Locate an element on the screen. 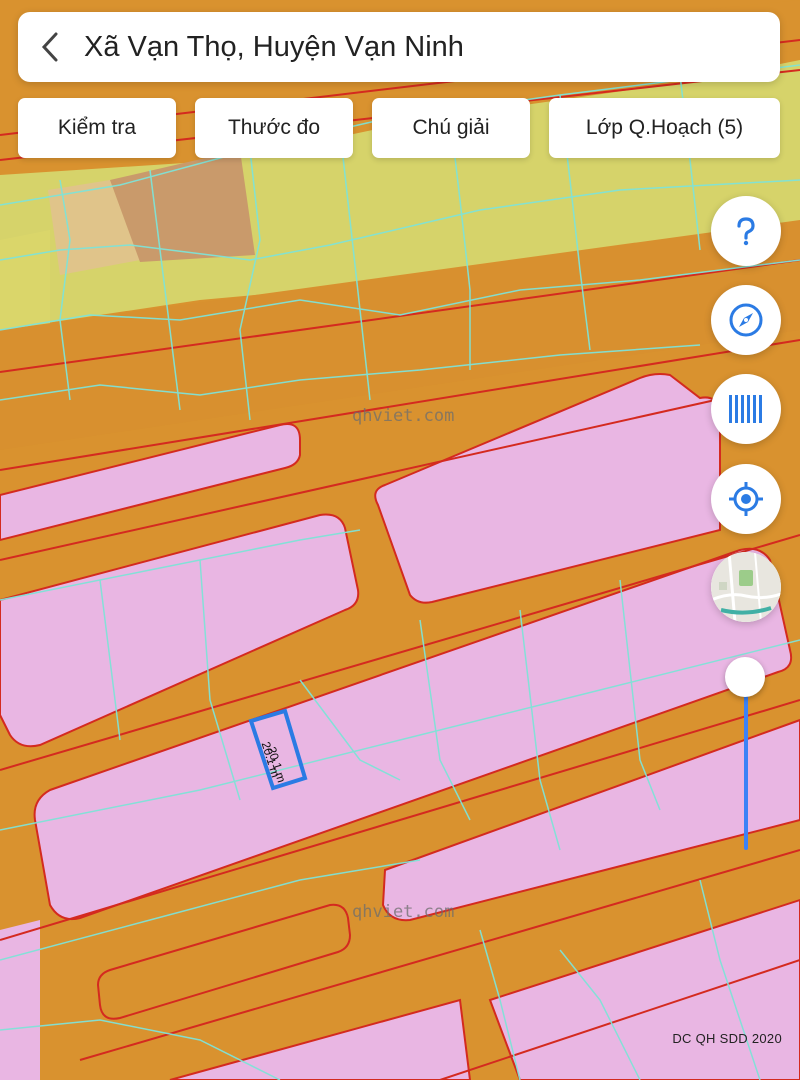 The image size is (800, 1080). barcode-icon is located at coordinates (745, 409).